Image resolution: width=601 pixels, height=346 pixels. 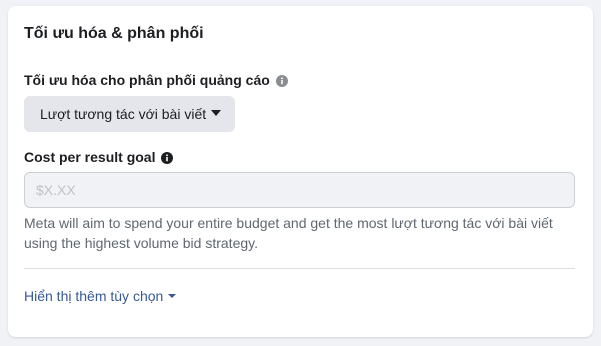 What do you see at coordinates (299, 190) in the screenshot?
I see `cost-goal-input` at bounding box center [299, 190].